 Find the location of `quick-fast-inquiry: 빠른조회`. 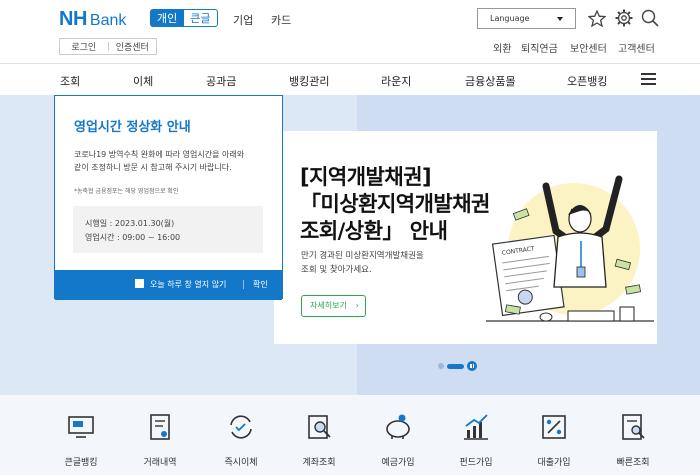

quick-fast-inquiry: 빠른조회 is located at coordinates (633, 440).